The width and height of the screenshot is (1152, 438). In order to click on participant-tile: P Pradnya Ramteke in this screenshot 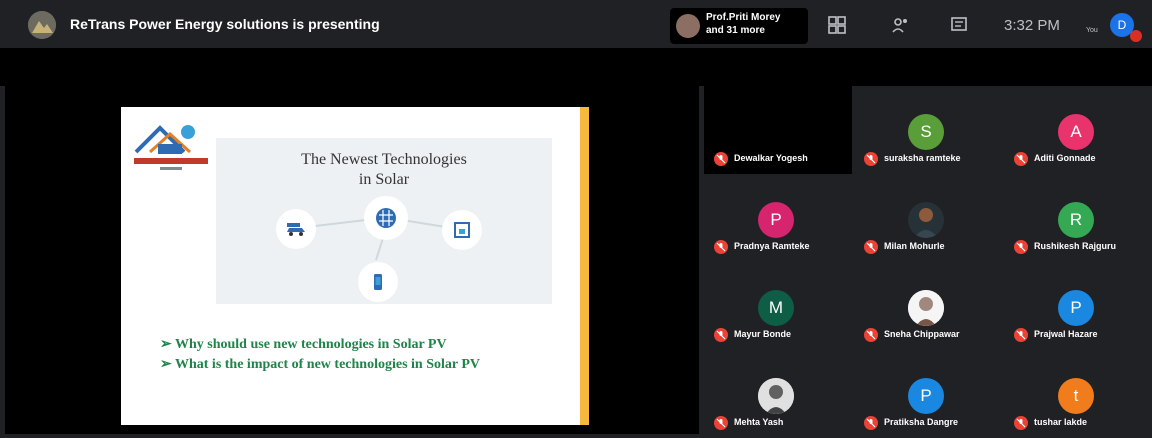, I will do `click(778, 218)`.